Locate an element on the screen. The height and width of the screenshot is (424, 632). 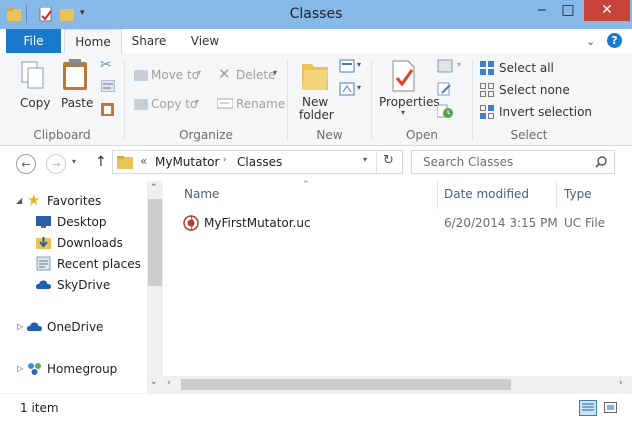
item-count: 1 item is located at coordinates (39, 408).